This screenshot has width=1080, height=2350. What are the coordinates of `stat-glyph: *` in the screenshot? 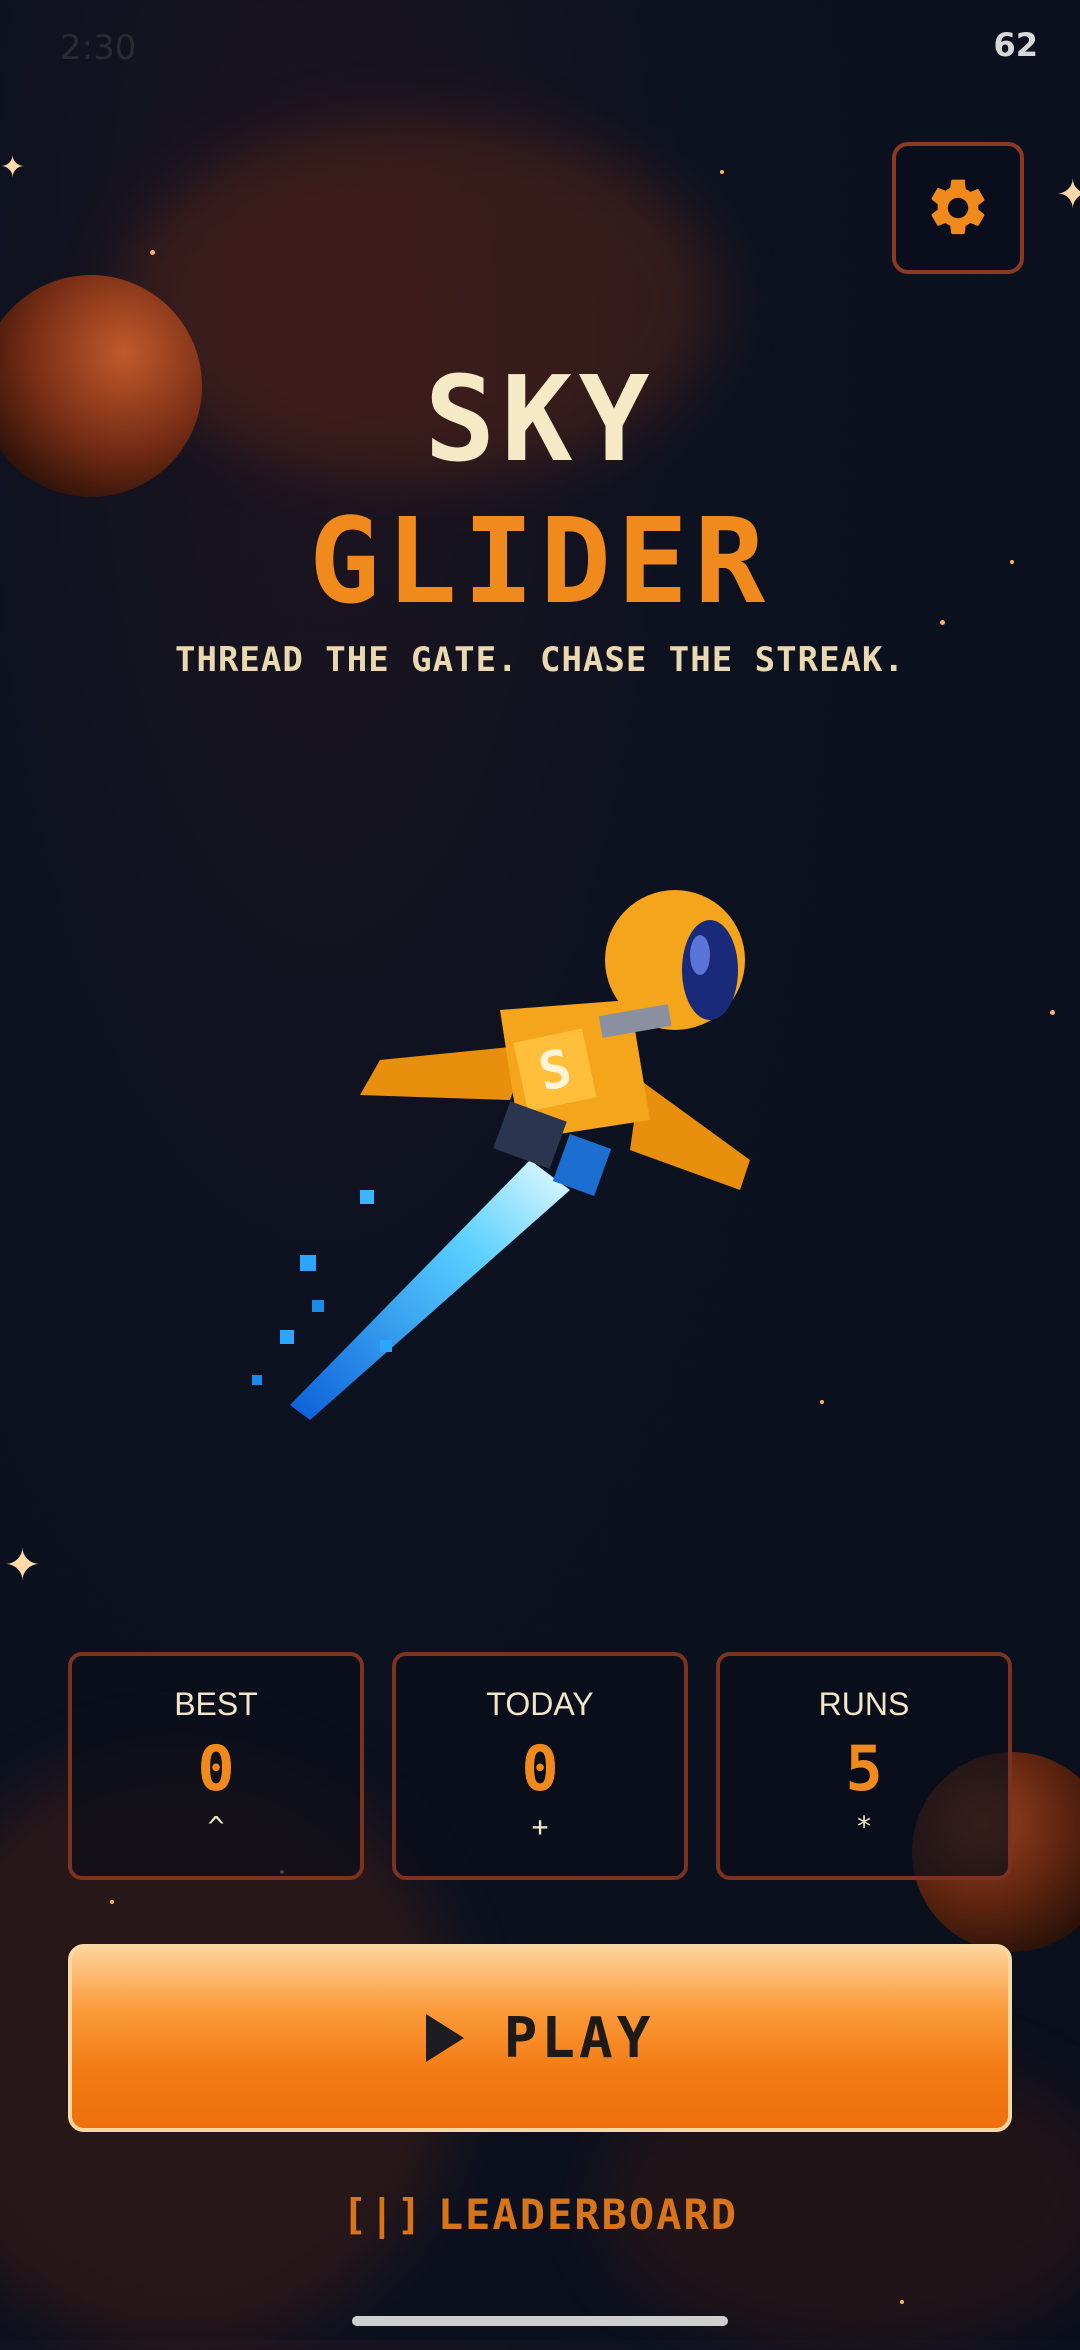 It's located at (864, 1826).